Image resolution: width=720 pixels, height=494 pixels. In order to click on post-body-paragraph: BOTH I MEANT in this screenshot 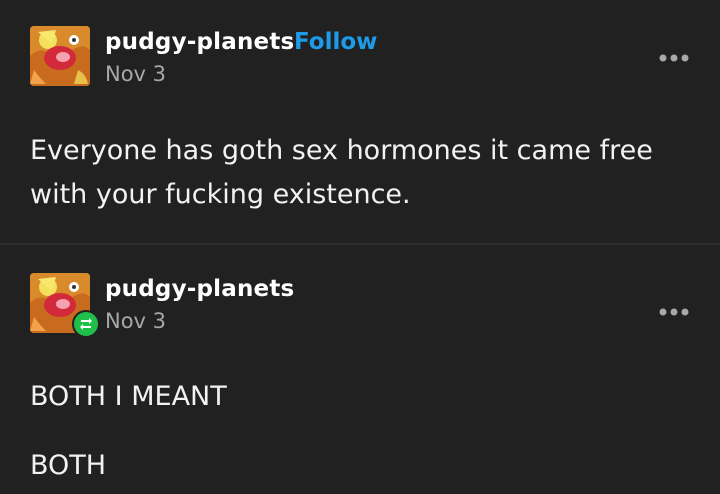, I will do `click(128, 396)`.